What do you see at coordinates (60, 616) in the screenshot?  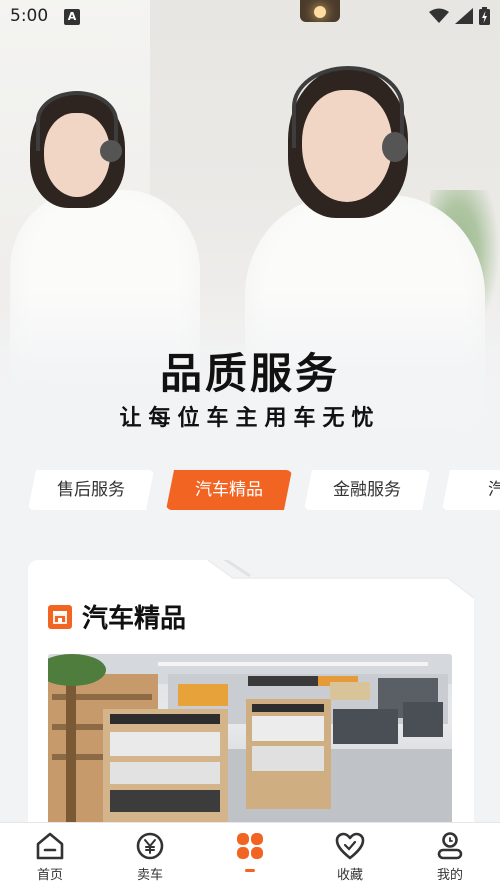 I see `store-icon` at bounding box center [60, 616].